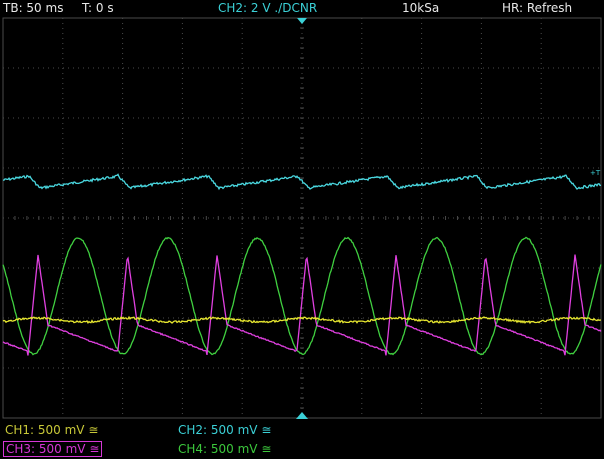  Describe the element at coordinates (53, 449) in the screenshot. I see `ch3-scale: CH3: 500 mV ≅` at that location.